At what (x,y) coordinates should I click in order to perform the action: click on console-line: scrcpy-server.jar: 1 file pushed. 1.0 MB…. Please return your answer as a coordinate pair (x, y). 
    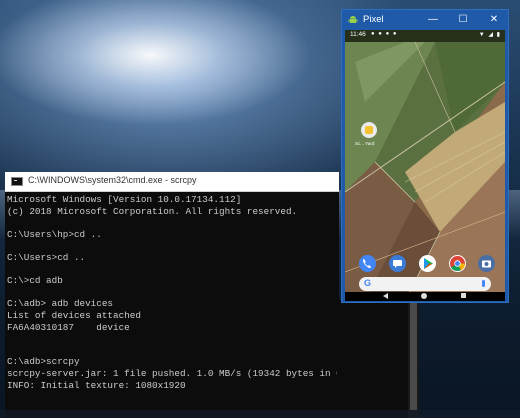
    Looking at the image, I should click on (172, 373).